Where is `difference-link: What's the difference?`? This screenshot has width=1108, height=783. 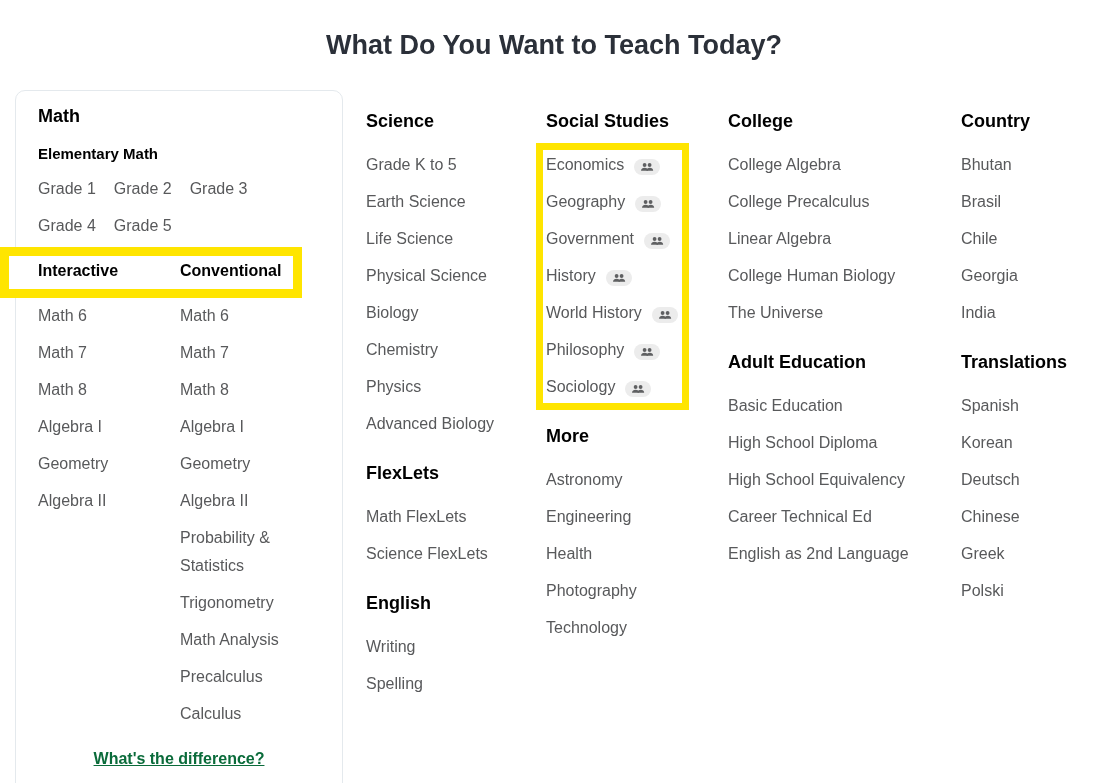 difference-link: What's the difference? is located at coordinates (179, 758).